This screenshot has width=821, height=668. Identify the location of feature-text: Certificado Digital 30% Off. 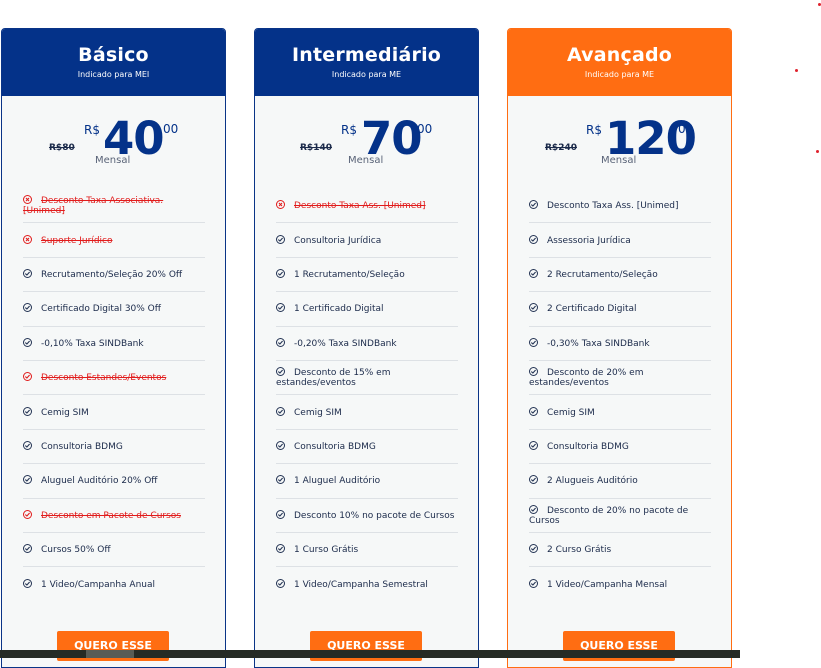
(101, 309).